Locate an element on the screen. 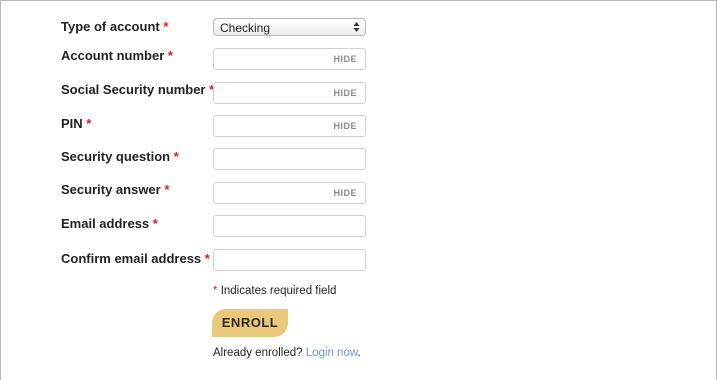  ssn-label: Social Security number * is located at coordinates (137, 89).